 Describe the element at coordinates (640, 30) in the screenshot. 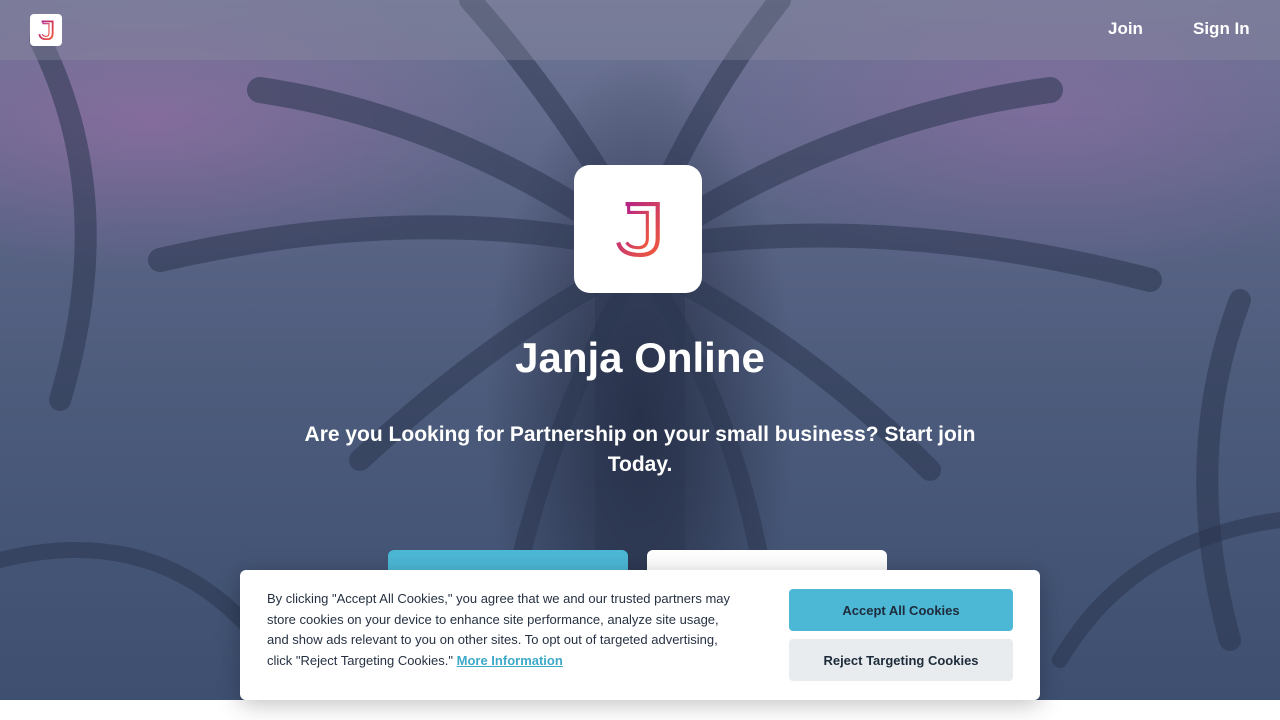

I see `top-navbar: Join Sign In` at that location.